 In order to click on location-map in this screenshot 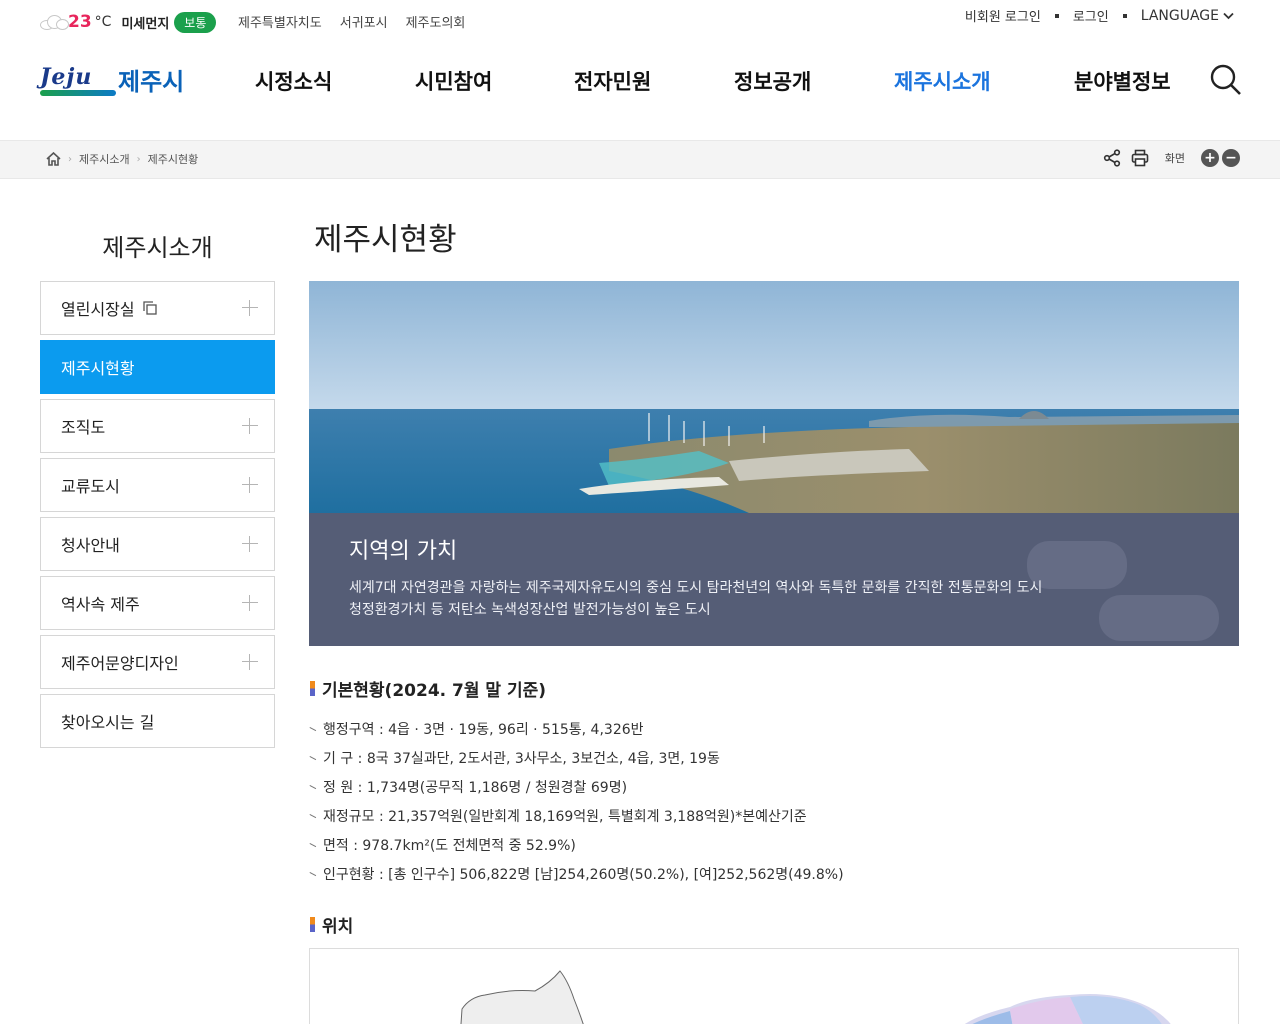, I will do `click(774, 986)`.